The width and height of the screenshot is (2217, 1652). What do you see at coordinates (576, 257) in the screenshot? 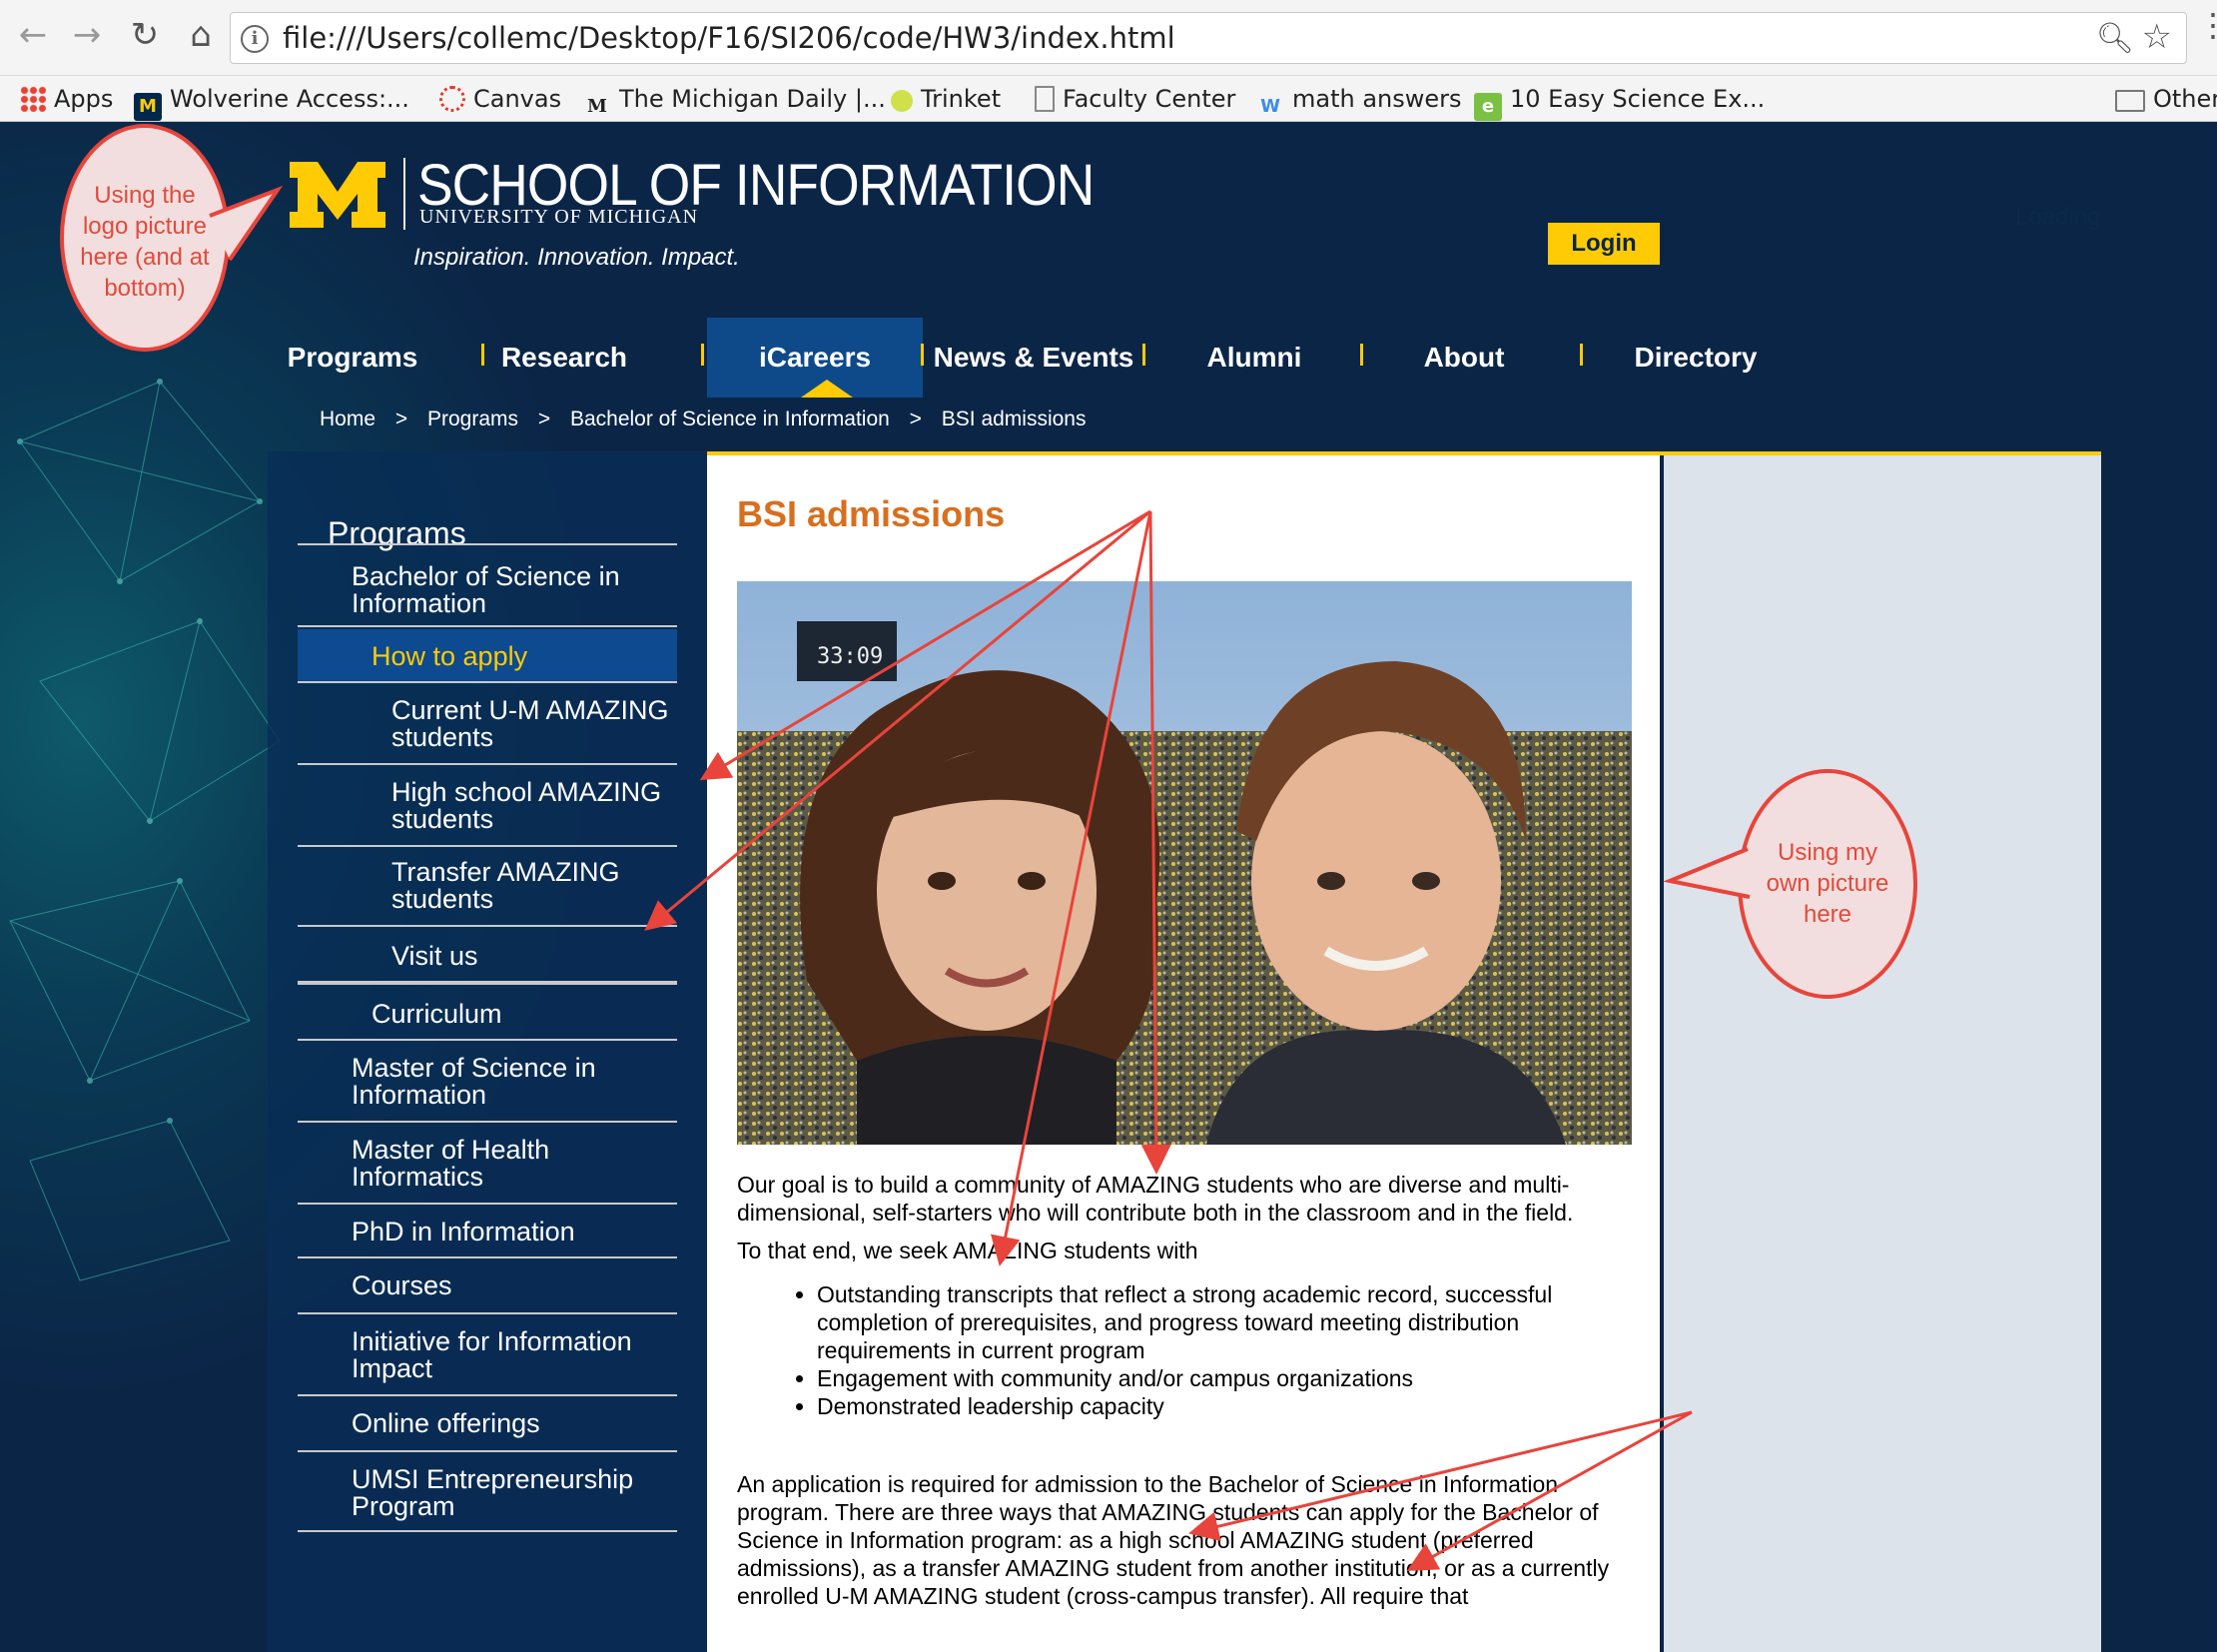
I see `tagline: Inspiration. Innovation. Impact.` at bounding box center [576, 257].